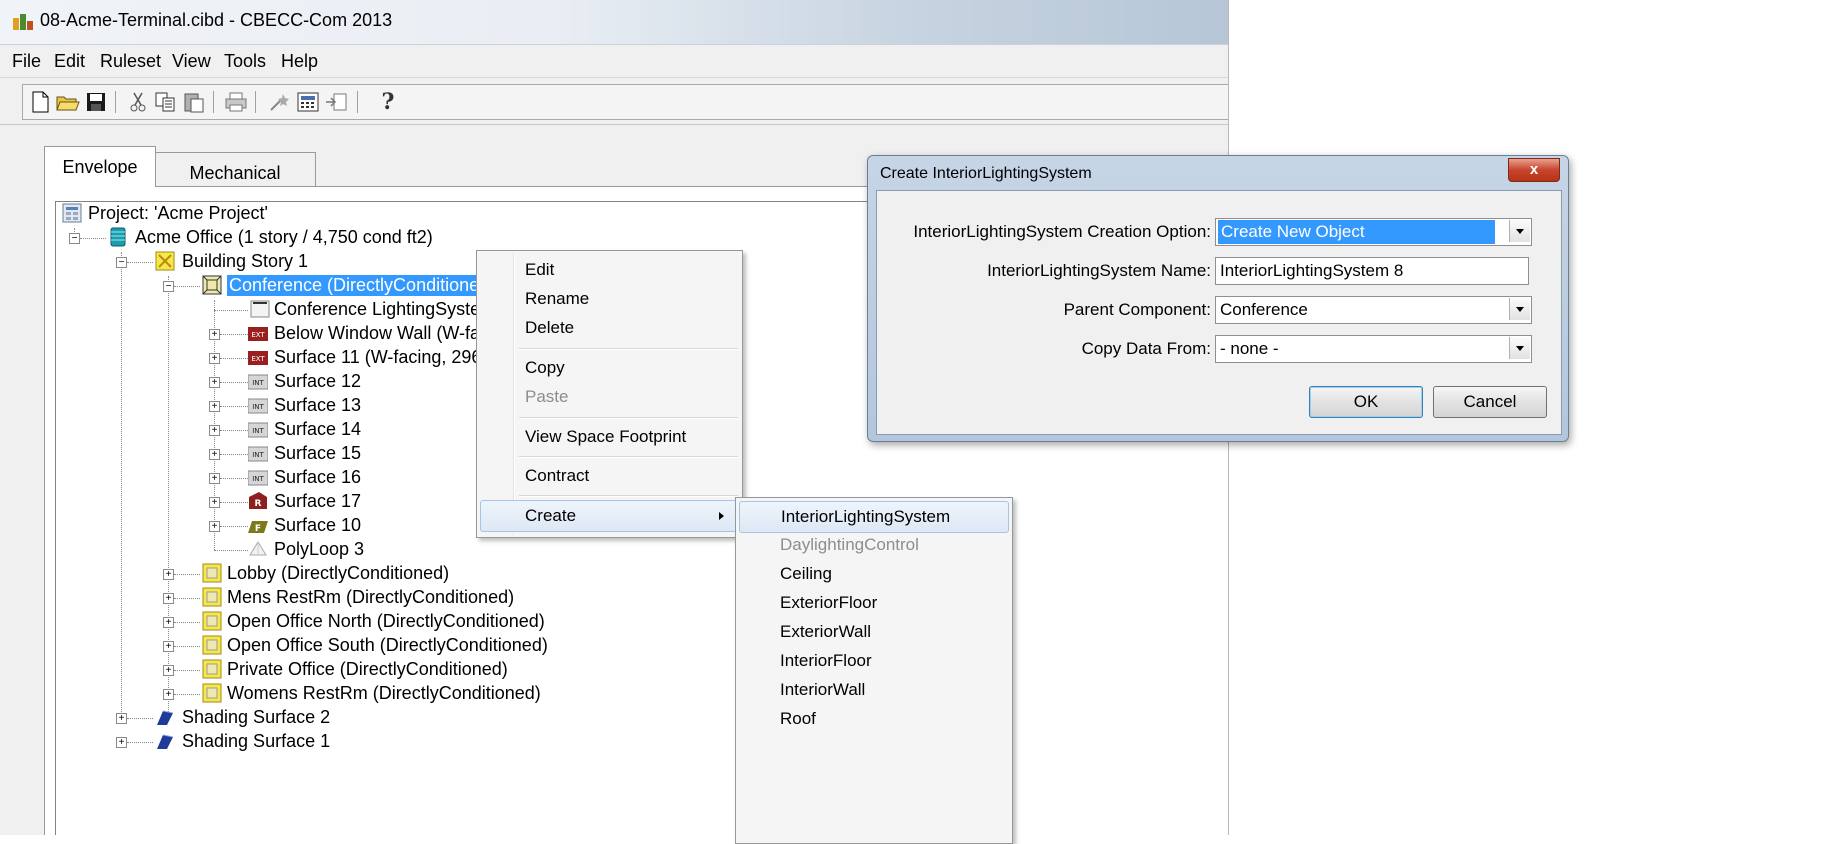  What do you see at coordinates (296, 454) in the screenshot?
I see `tree-item-surface: + INT Surface 15` at bounding box center [296, 454].